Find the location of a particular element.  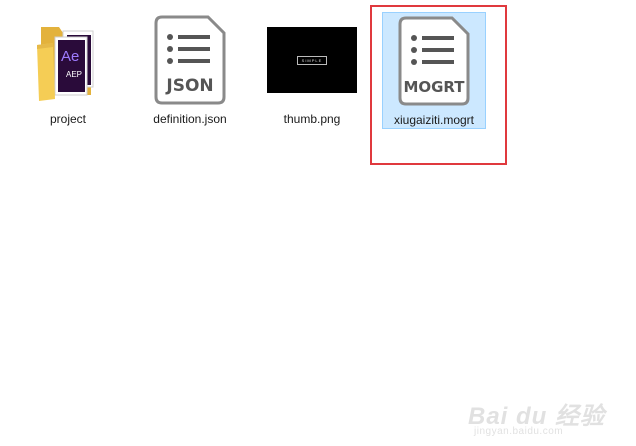

file-item-mogrt: MOGRT xiugaiziti.mogrt is located at coordinates (434, 70).